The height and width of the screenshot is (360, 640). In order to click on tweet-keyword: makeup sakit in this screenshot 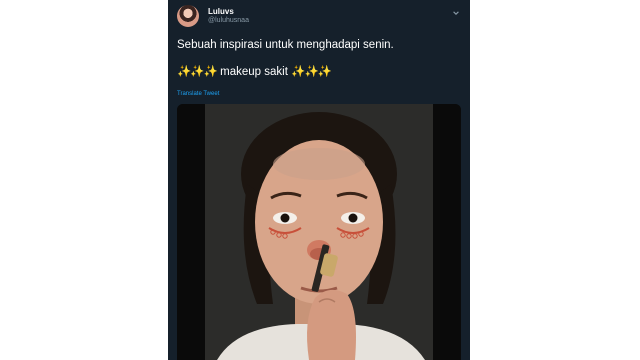, I will do `click(254, 72)`.